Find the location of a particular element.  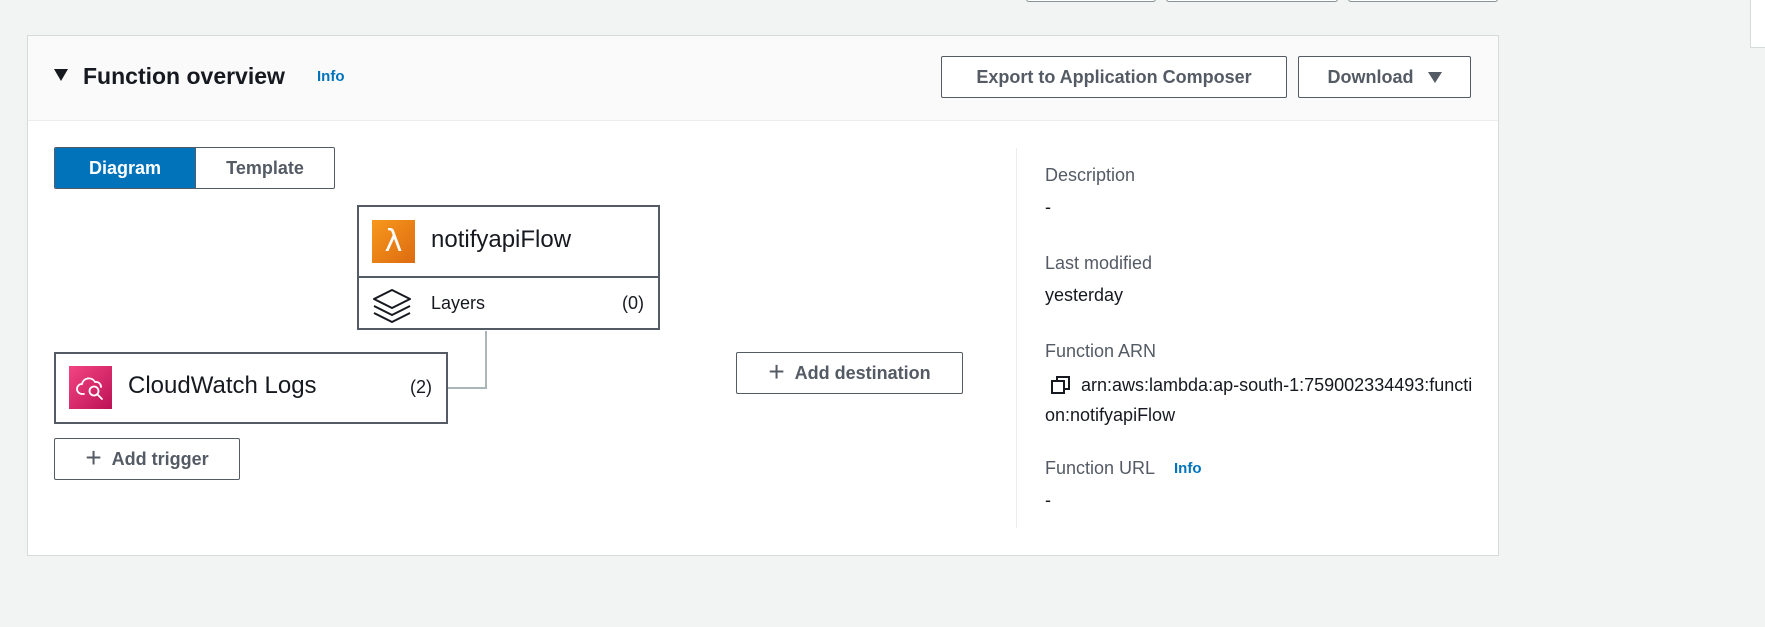

download-button: Download is located at coordinates (1384, 77).